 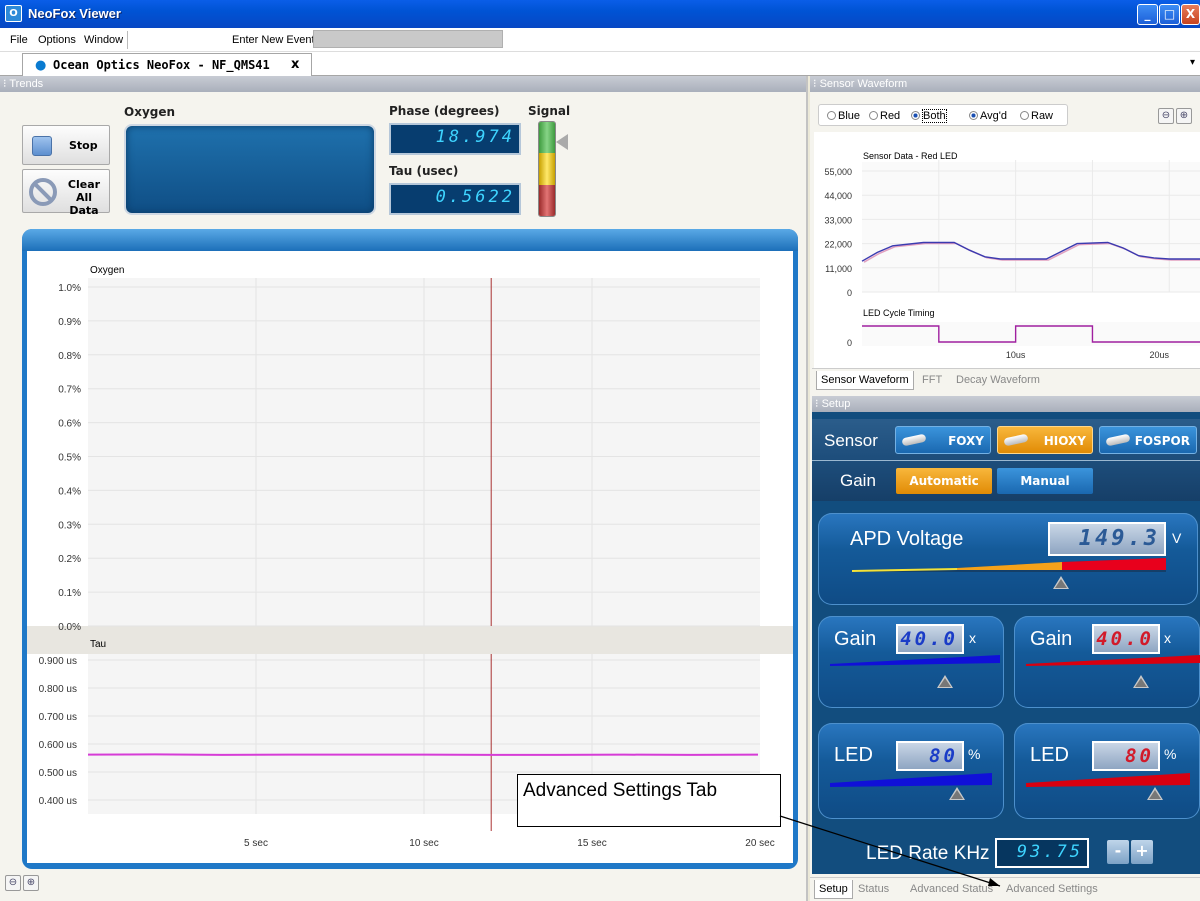 I want to click on led-blue-unit: %, so click(x=974, y=754).